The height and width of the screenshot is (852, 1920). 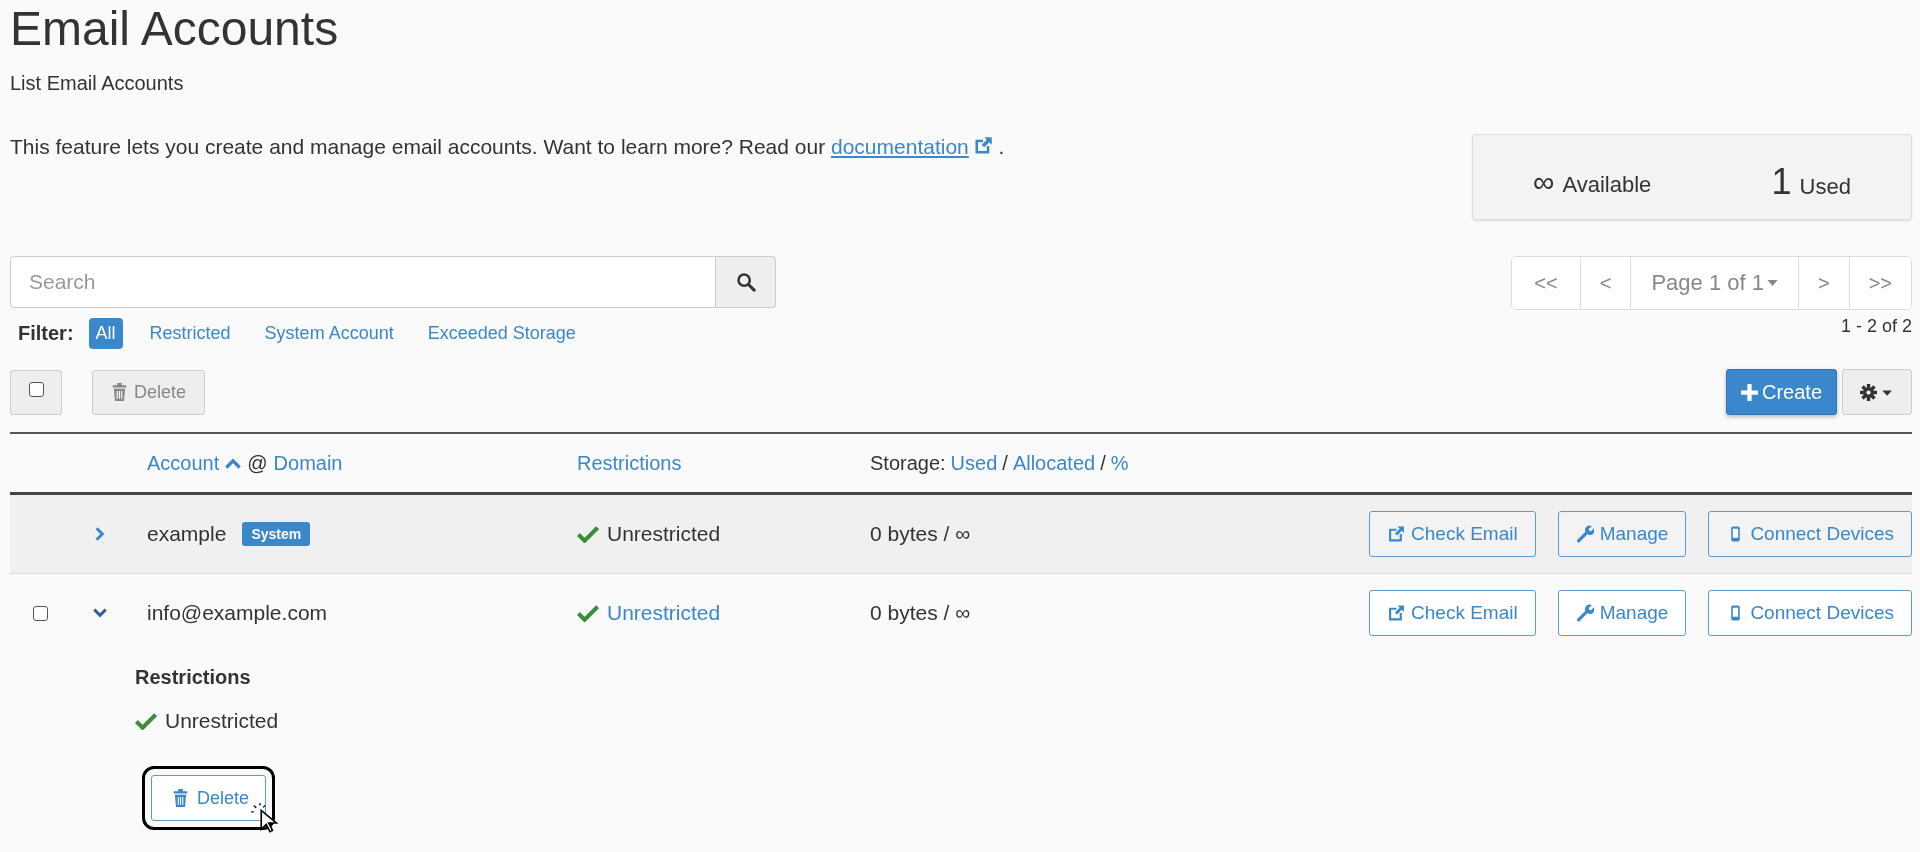 I want to click on restriction-link: Unrestricted, so click(x=664, y=613).